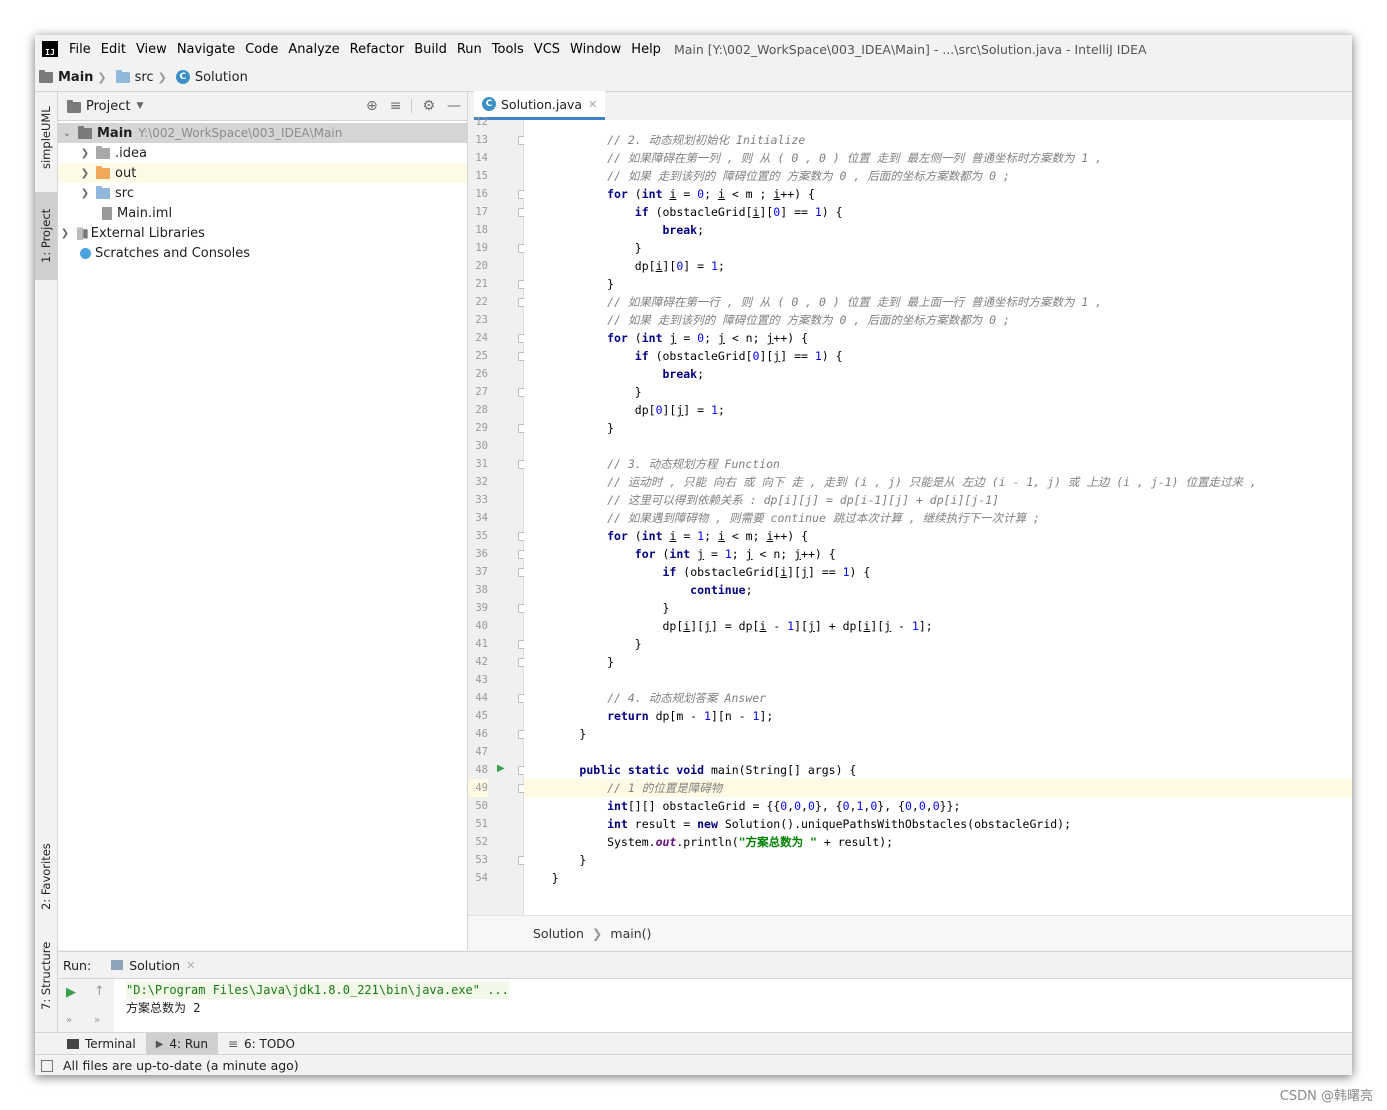 The width and height of the screenshot is (1387, 1110). I want to click on menu-navigate: Navigate, so click(206, 49).